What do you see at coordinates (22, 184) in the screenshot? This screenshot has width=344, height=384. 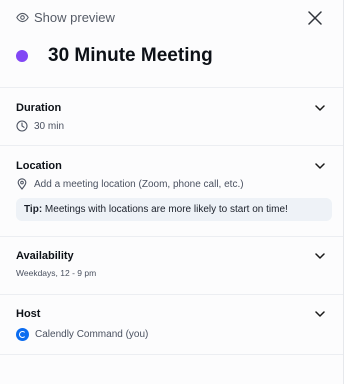 I see `map-pin-icon` at bounding box center [22, 184].